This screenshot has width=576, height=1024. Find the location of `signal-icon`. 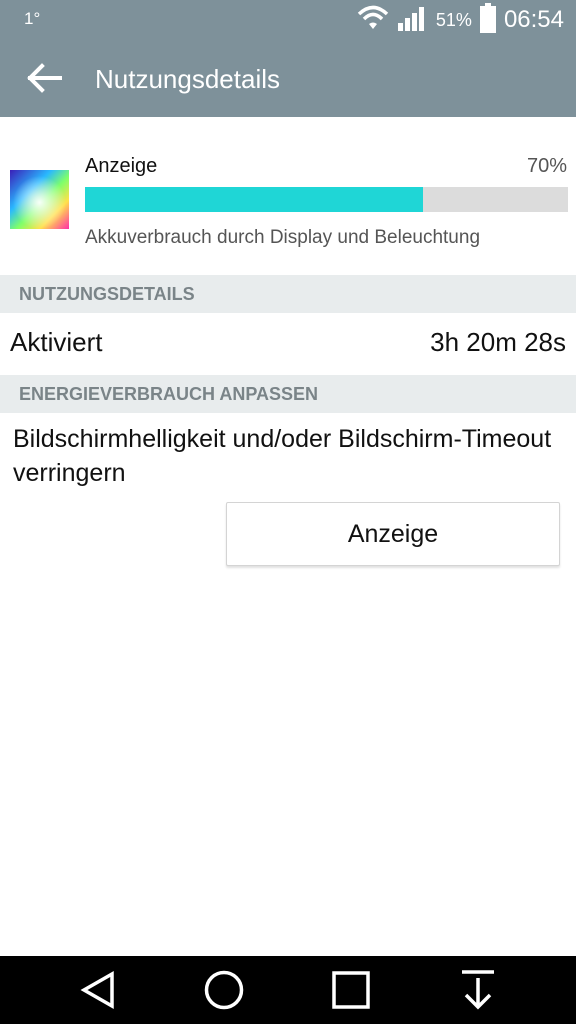

signal-icon is located at coordinates (412, 20).